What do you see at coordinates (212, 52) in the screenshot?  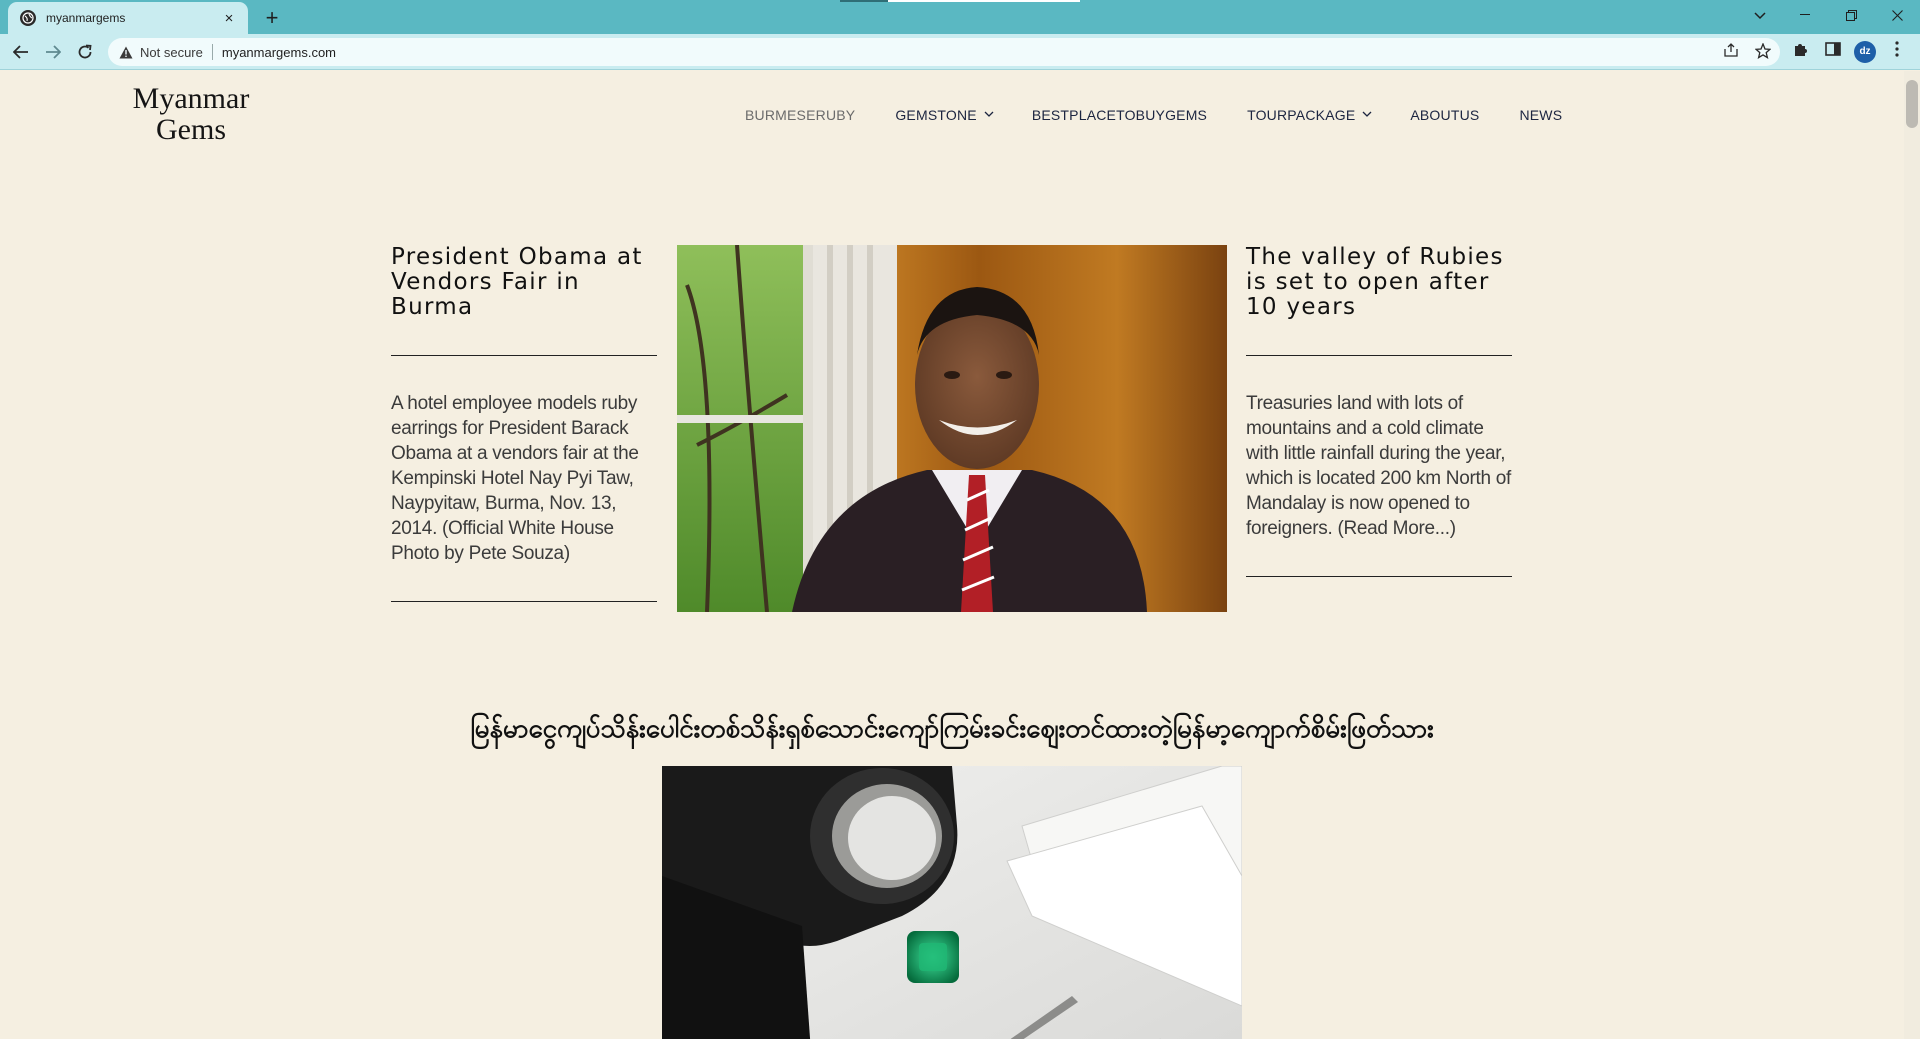 I see `omnibox-divider` at bounding box center [212, 52].